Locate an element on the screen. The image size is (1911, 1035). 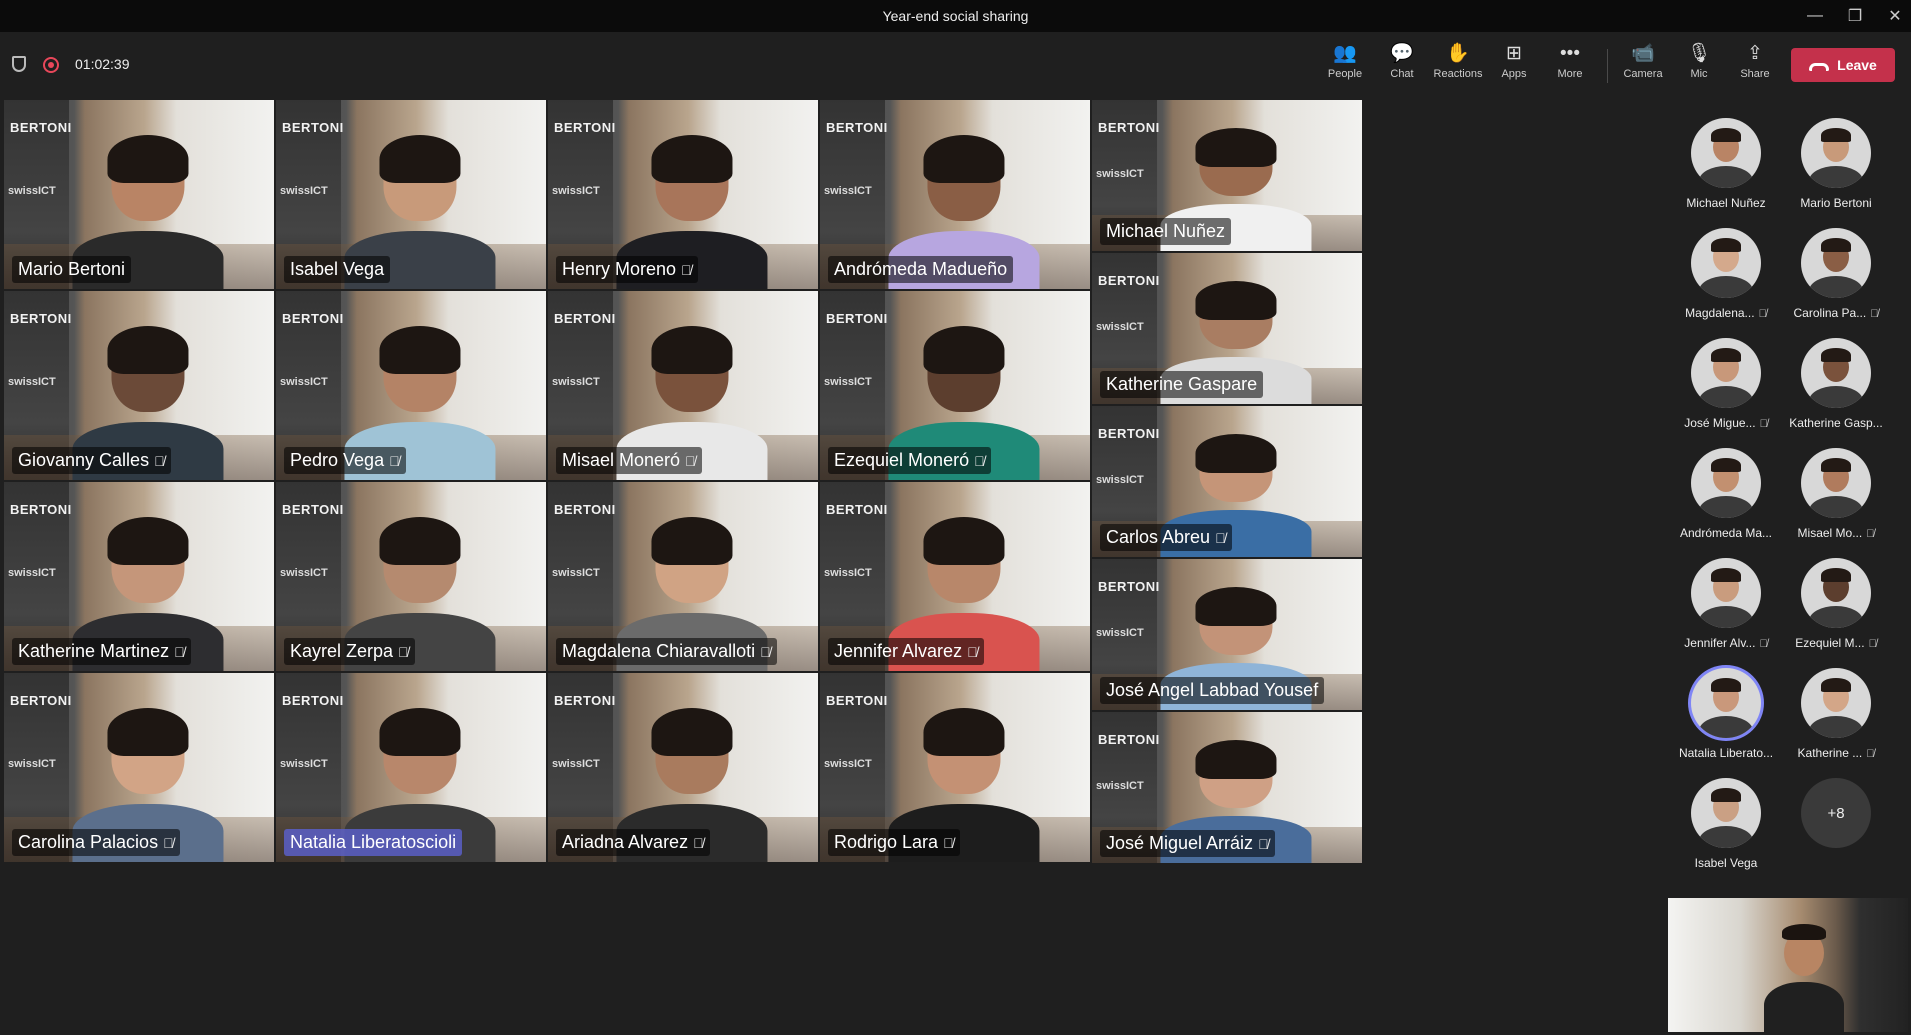
roster-participant: Mario Bertoni is located at coordinates (1836, 155).